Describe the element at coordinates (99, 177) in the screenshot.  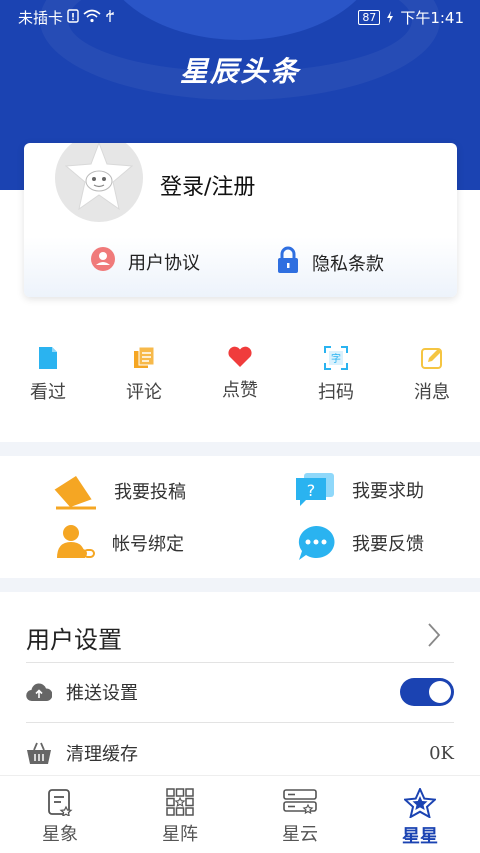
I see `star-mascot-icon` at that location.